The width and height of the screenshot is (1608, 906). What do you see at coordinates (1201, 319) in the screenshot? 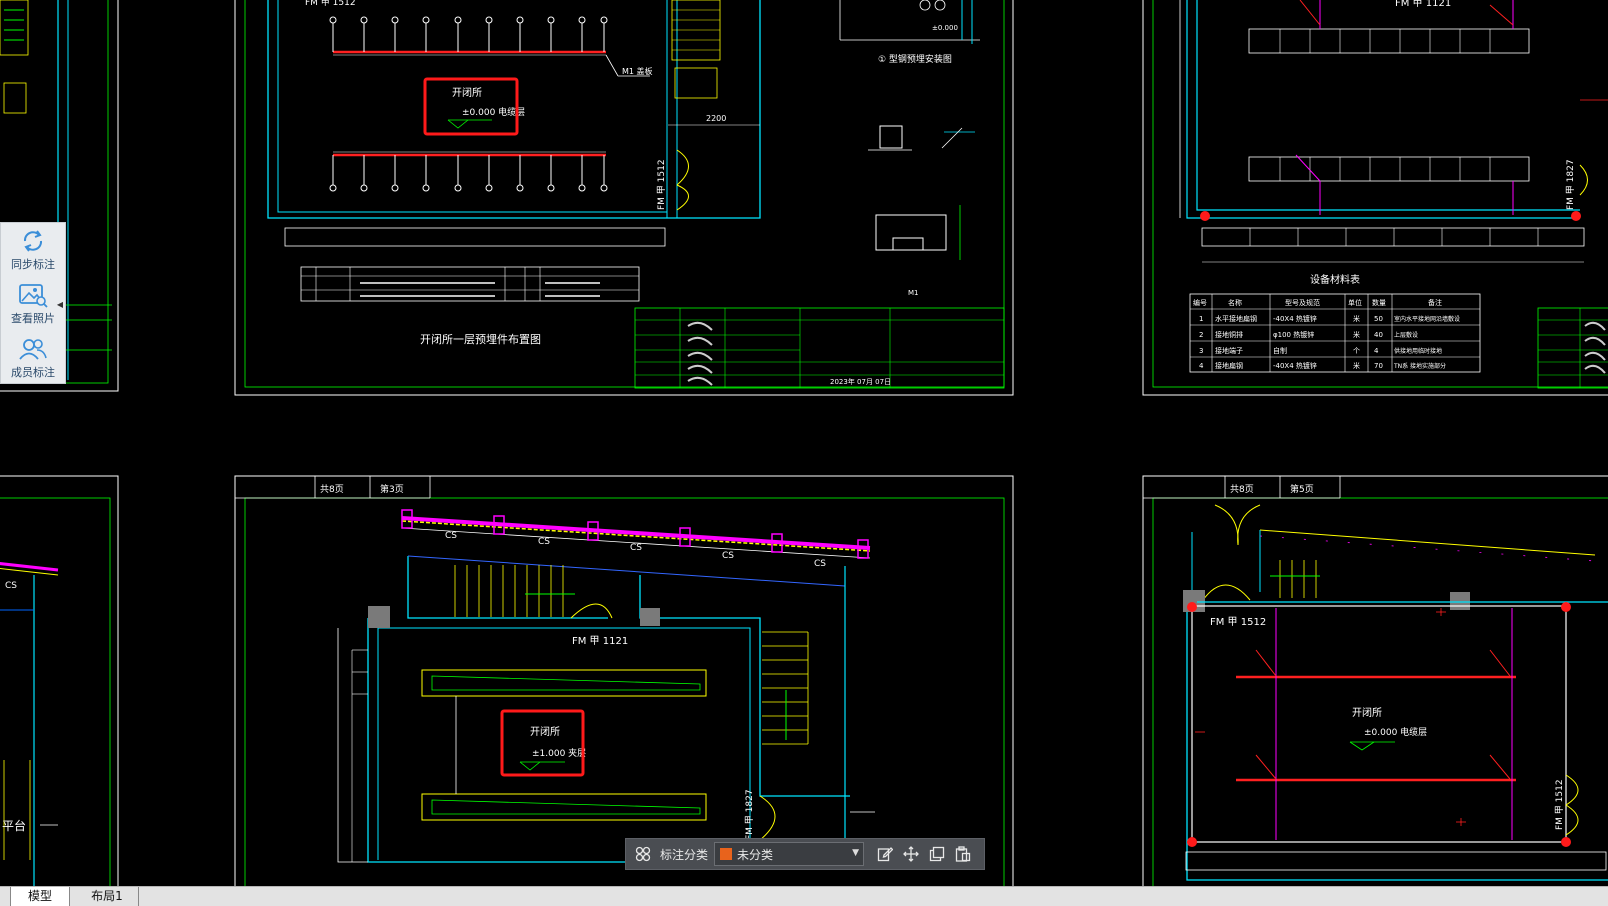
I see `mt-r0c0: 1` at bounding box center [1201, 319].